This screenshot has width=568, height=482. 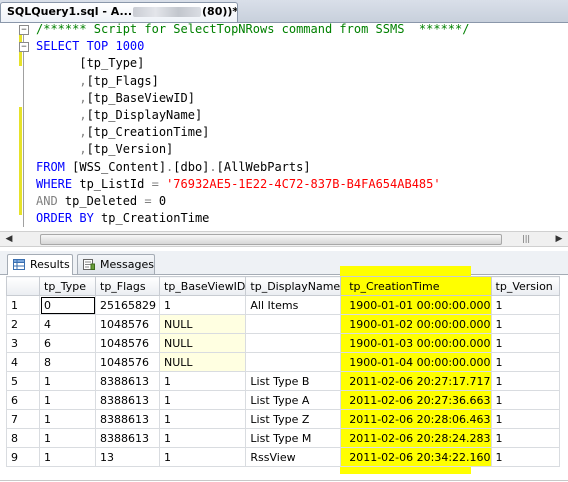 What do you see at coordinates (416, 457) in the screenshot?
I see `grid-cell: 2011-02-06 20:34:22.160` at bounding box center [416, 457].